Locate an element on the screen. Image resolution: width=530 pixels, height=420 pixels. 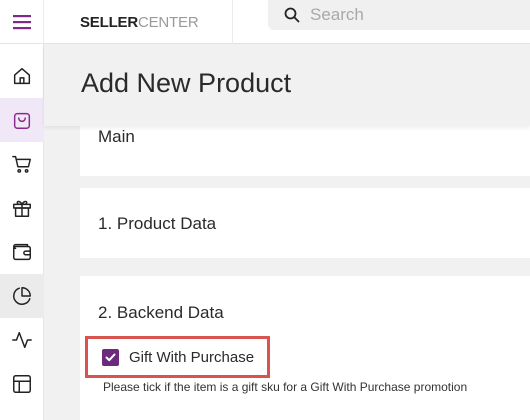
top-bar: SELLER CENTER is located at coordinates (265, 22).